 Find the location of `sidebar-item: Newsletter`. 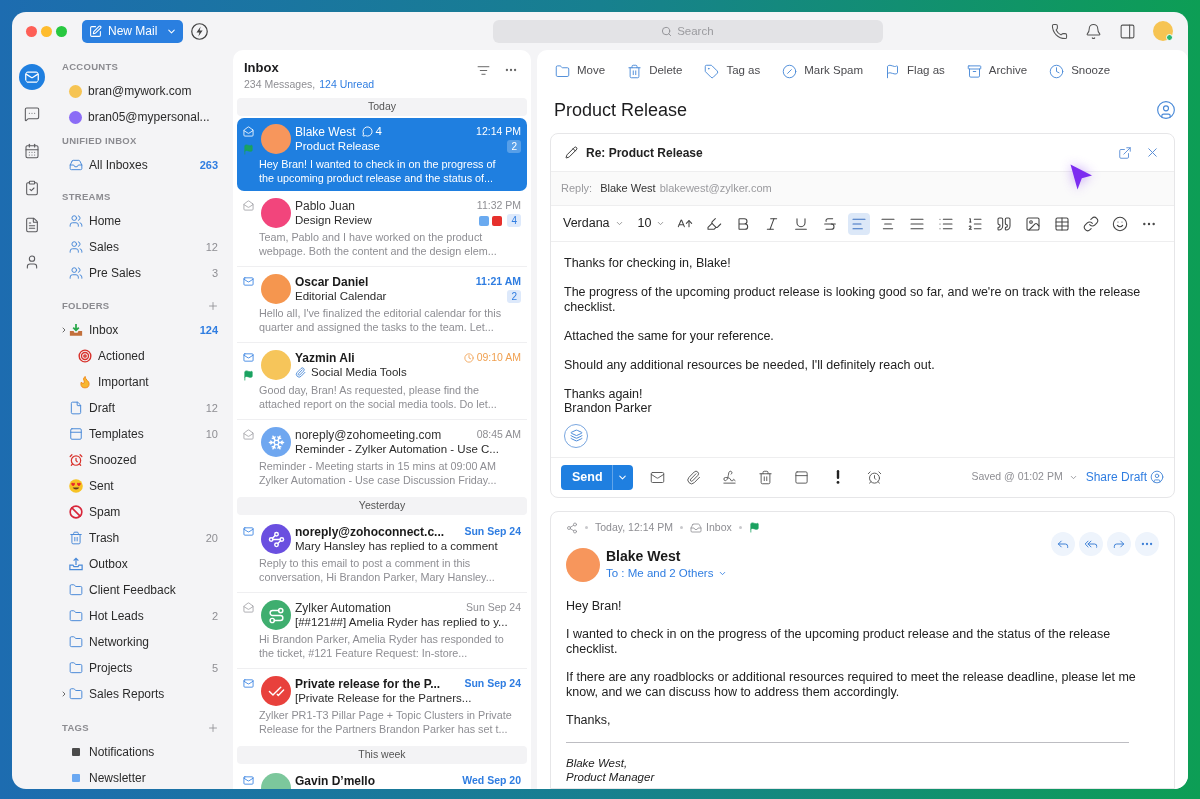

sidebar-item: Newsletter is located at coordinates (107, 778).